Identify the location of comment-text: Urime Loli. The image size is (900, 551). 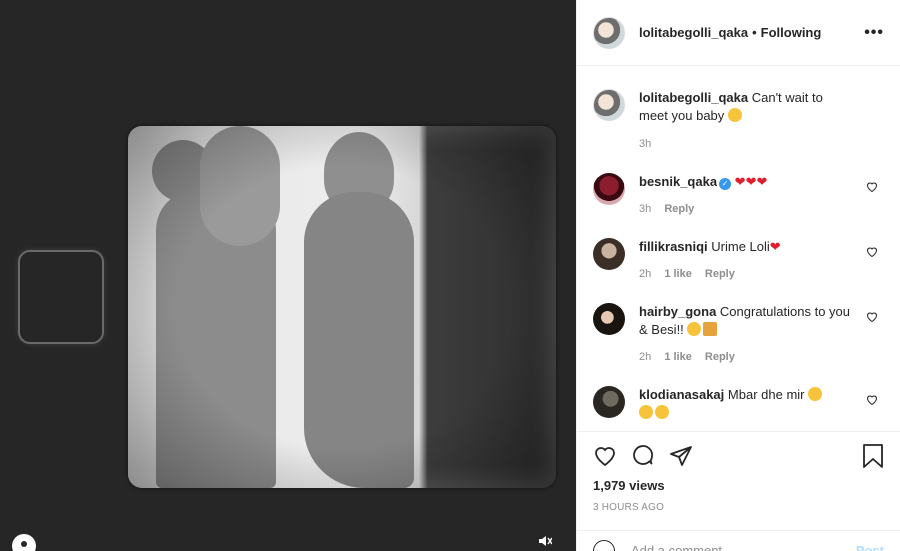
(740, 246).